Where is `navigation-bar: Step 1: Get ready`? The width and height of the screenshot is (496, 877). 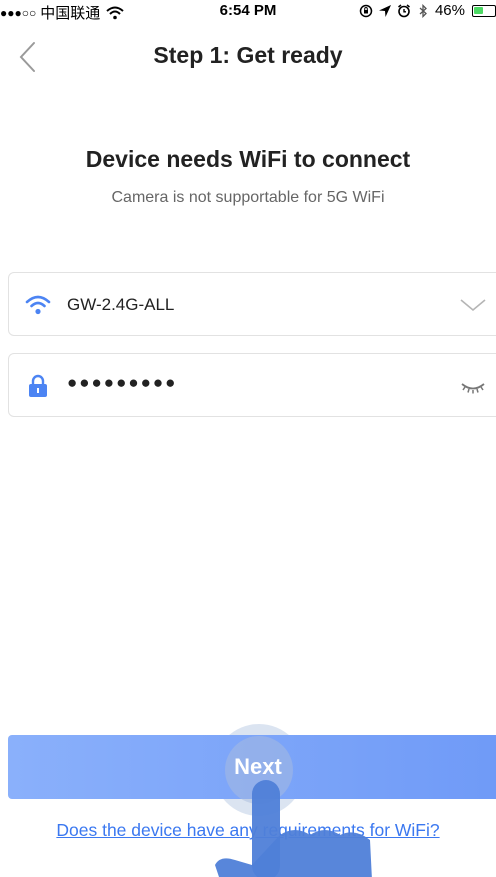 navigation-bar: Step 1: Get ready is located at coordinates (248, 57).